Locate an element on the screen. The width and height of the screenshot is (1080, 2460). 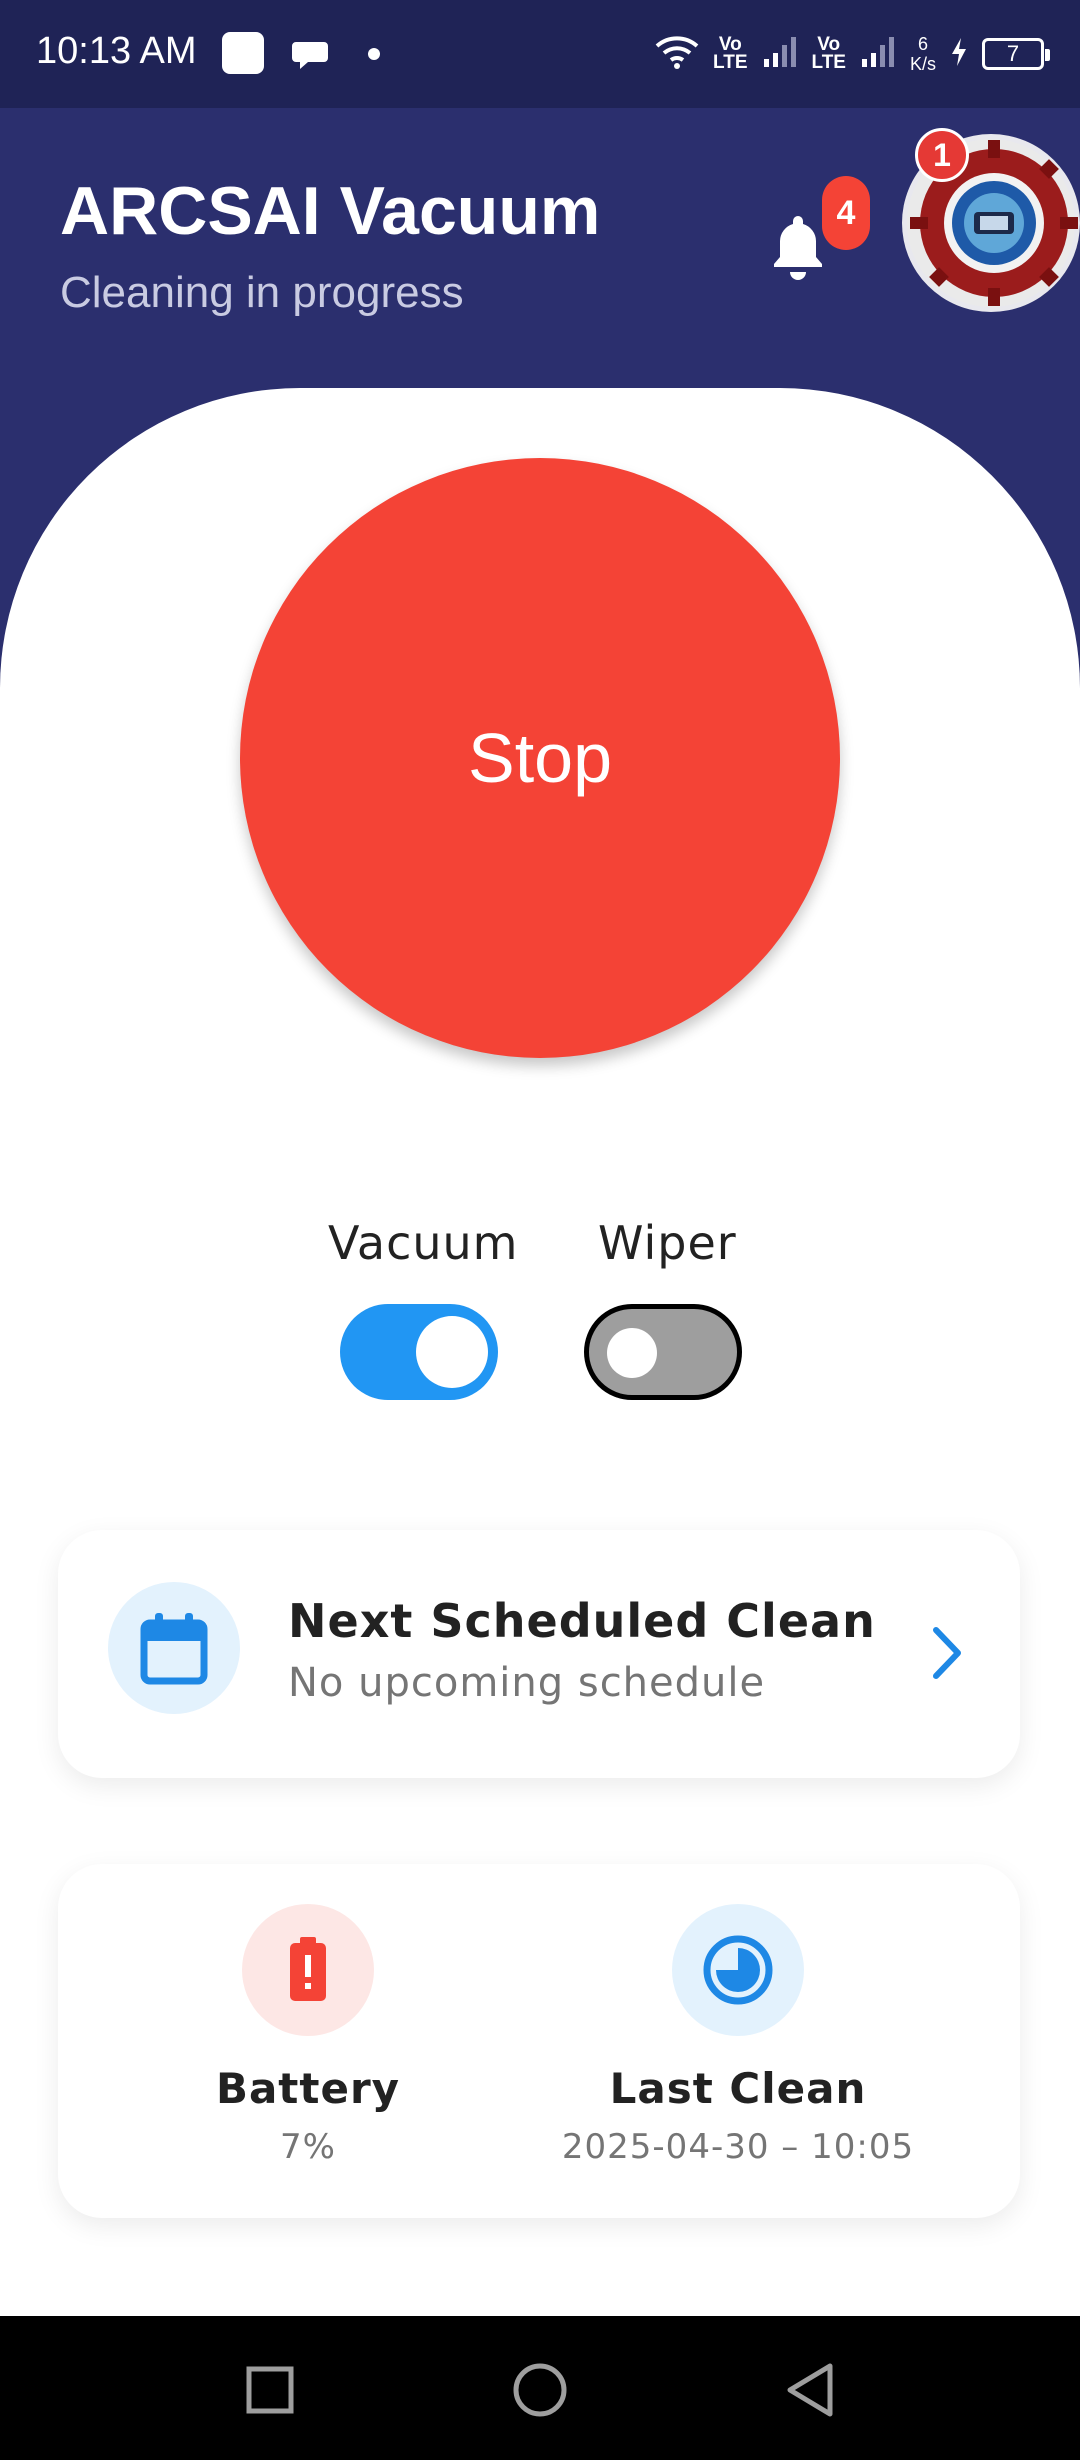
page-title: ARCSAI Vacuum is located at coordinates (330, 211).